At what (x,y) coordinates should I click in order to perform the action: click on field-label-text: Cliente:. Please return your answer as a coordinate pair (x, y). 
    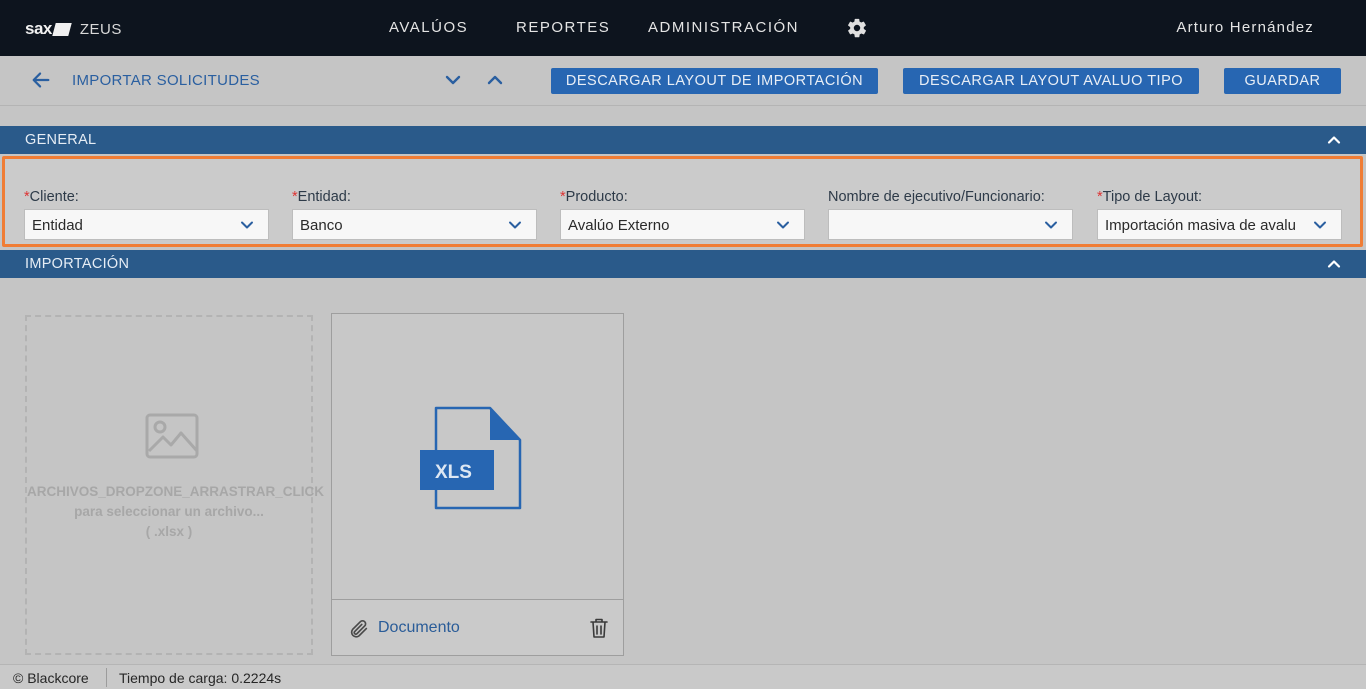
    Looking at the image, I should click on (54, 197).